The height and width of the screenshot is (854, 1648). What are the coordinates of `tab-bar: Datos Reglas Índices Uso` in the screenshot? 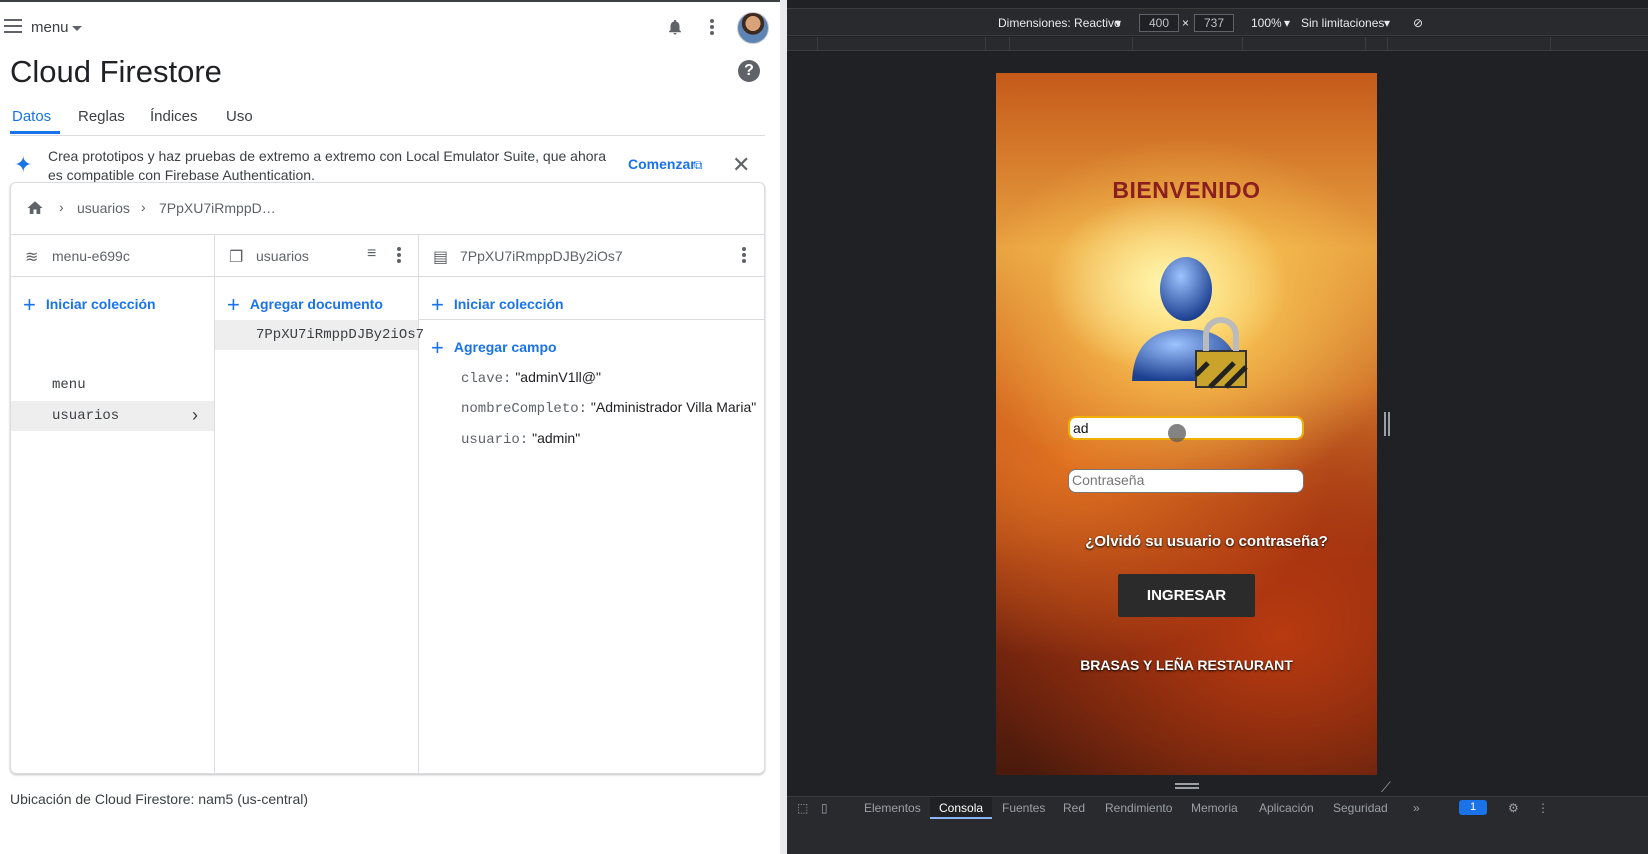 It's located at (387, 121).